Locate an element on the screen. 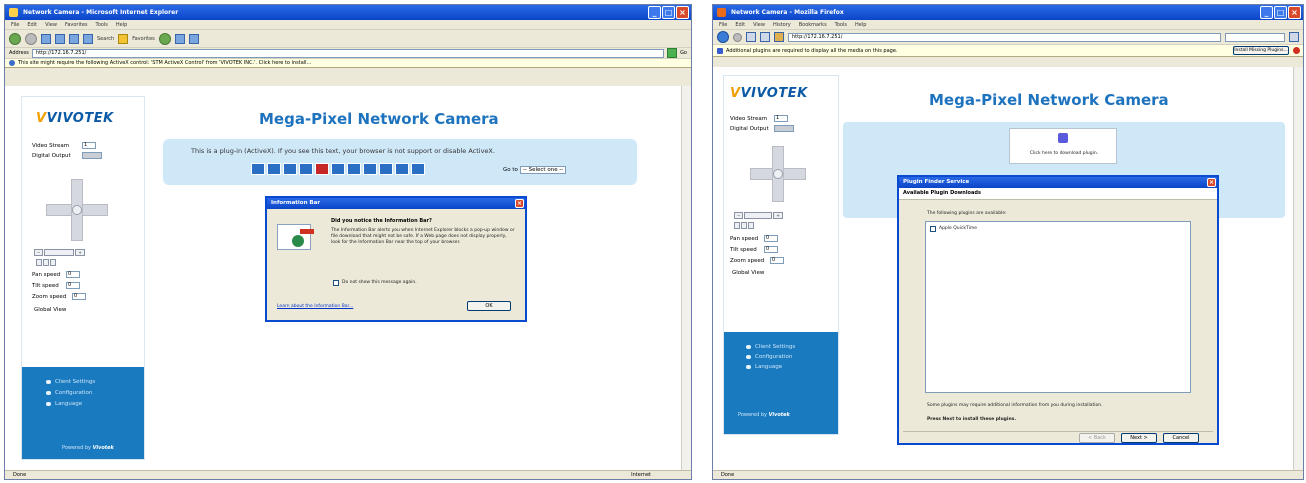  tilt-speed-select: 0 is located at coordinates (73, 285).